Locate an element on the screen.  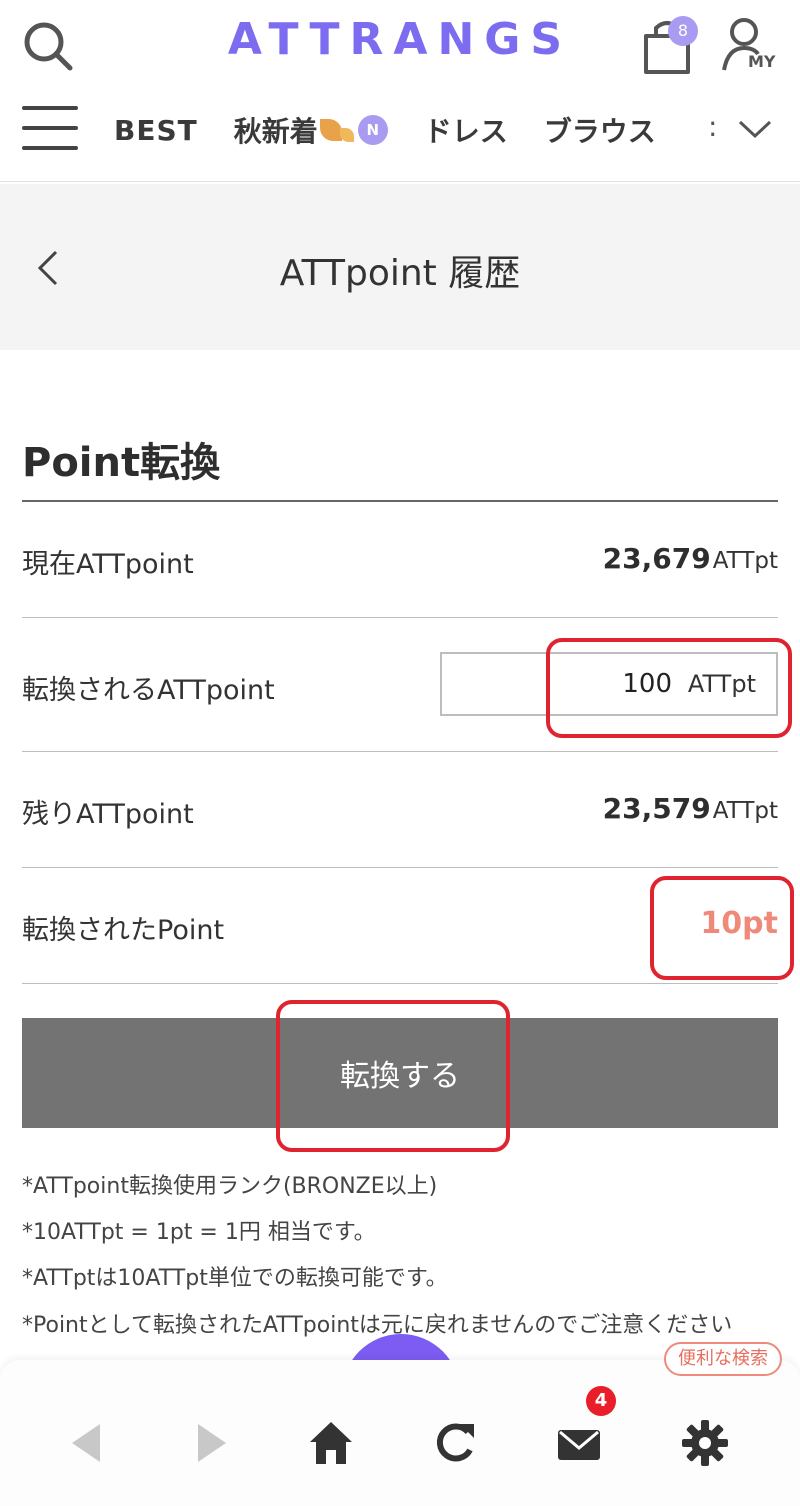
highlight-box-converted is located at coordinates (722, 928).